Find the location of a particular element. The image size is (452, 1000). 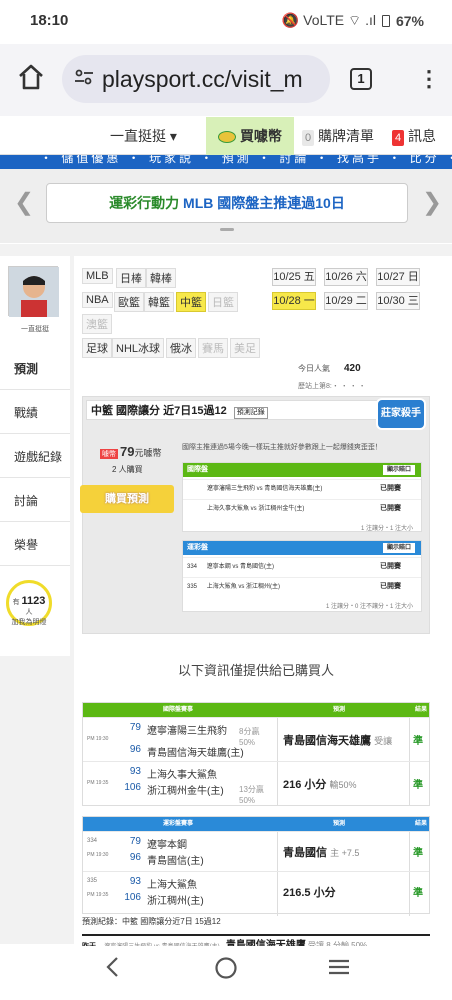

tab-record: 戰績 is located at coordinates (35, 413).